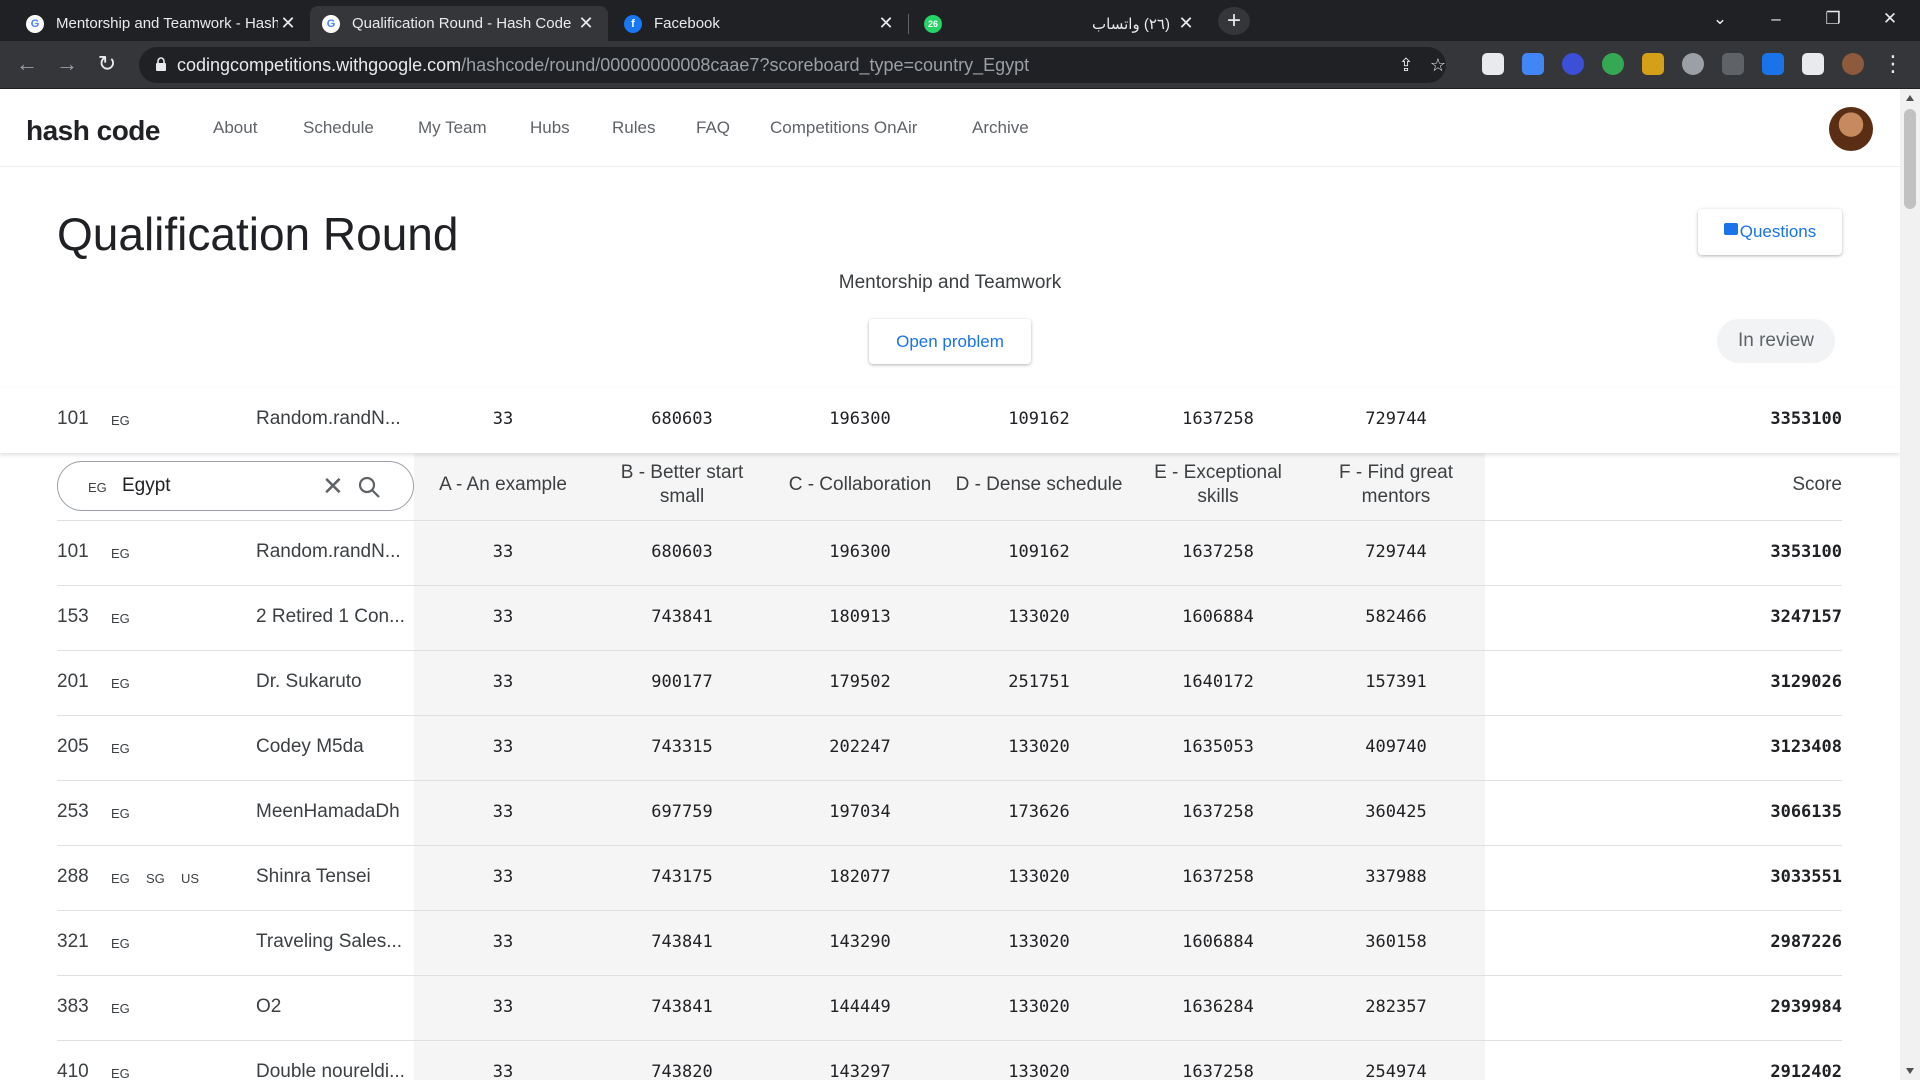 The image size is (1920, 1080). Describe the element at coordinates (1573, 64) in the screenshot. I see `extension-k-icon` at that location.